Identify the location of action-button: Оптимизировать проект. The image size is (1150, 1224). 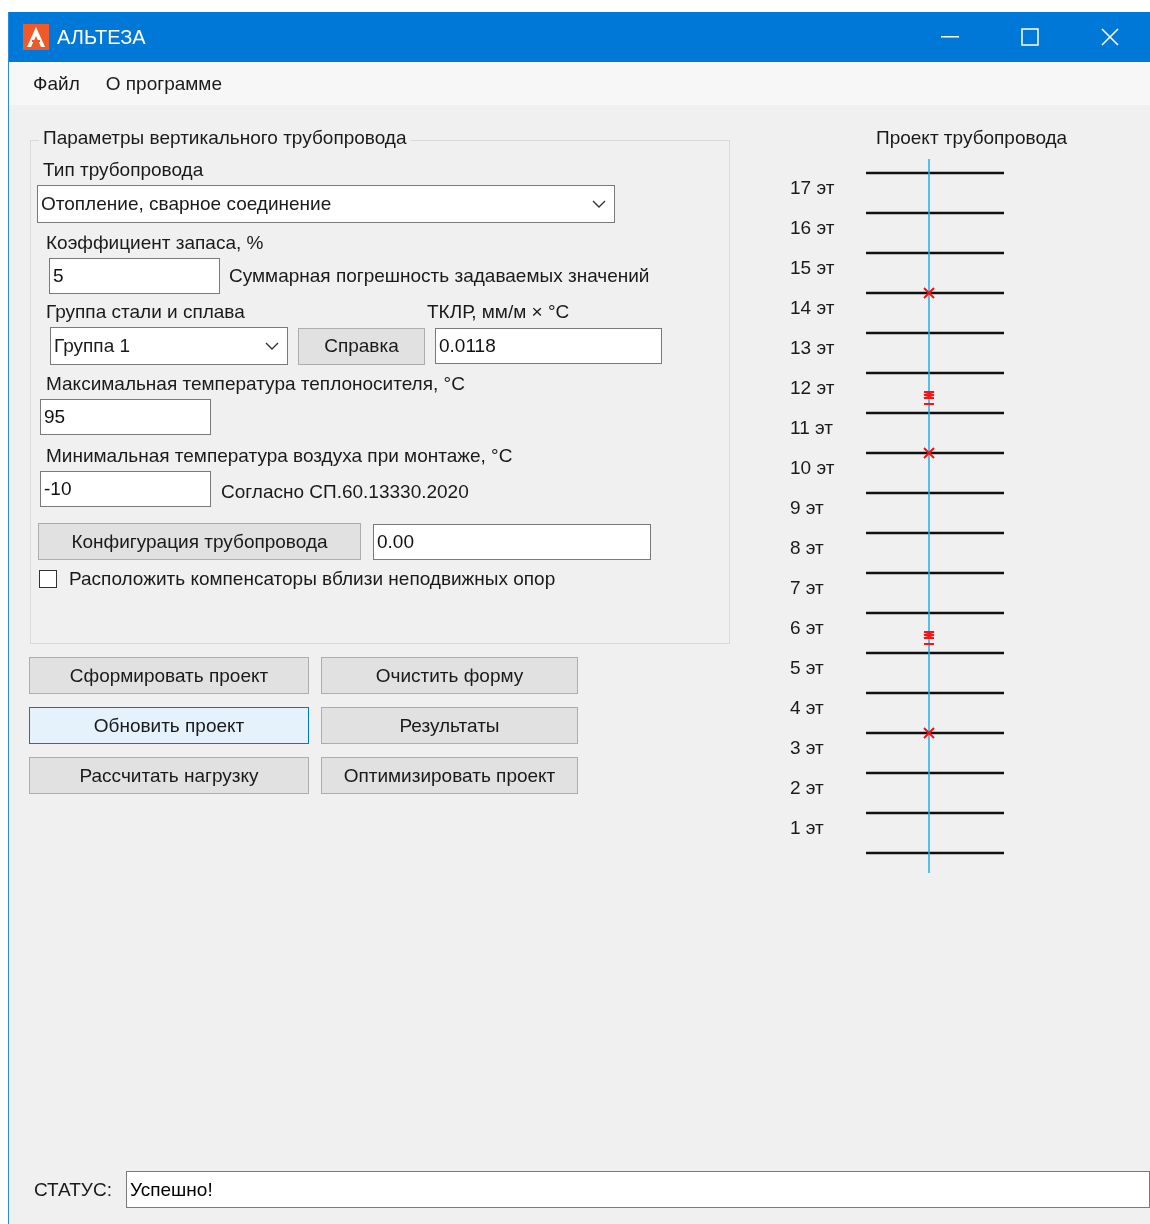
(449, 775).